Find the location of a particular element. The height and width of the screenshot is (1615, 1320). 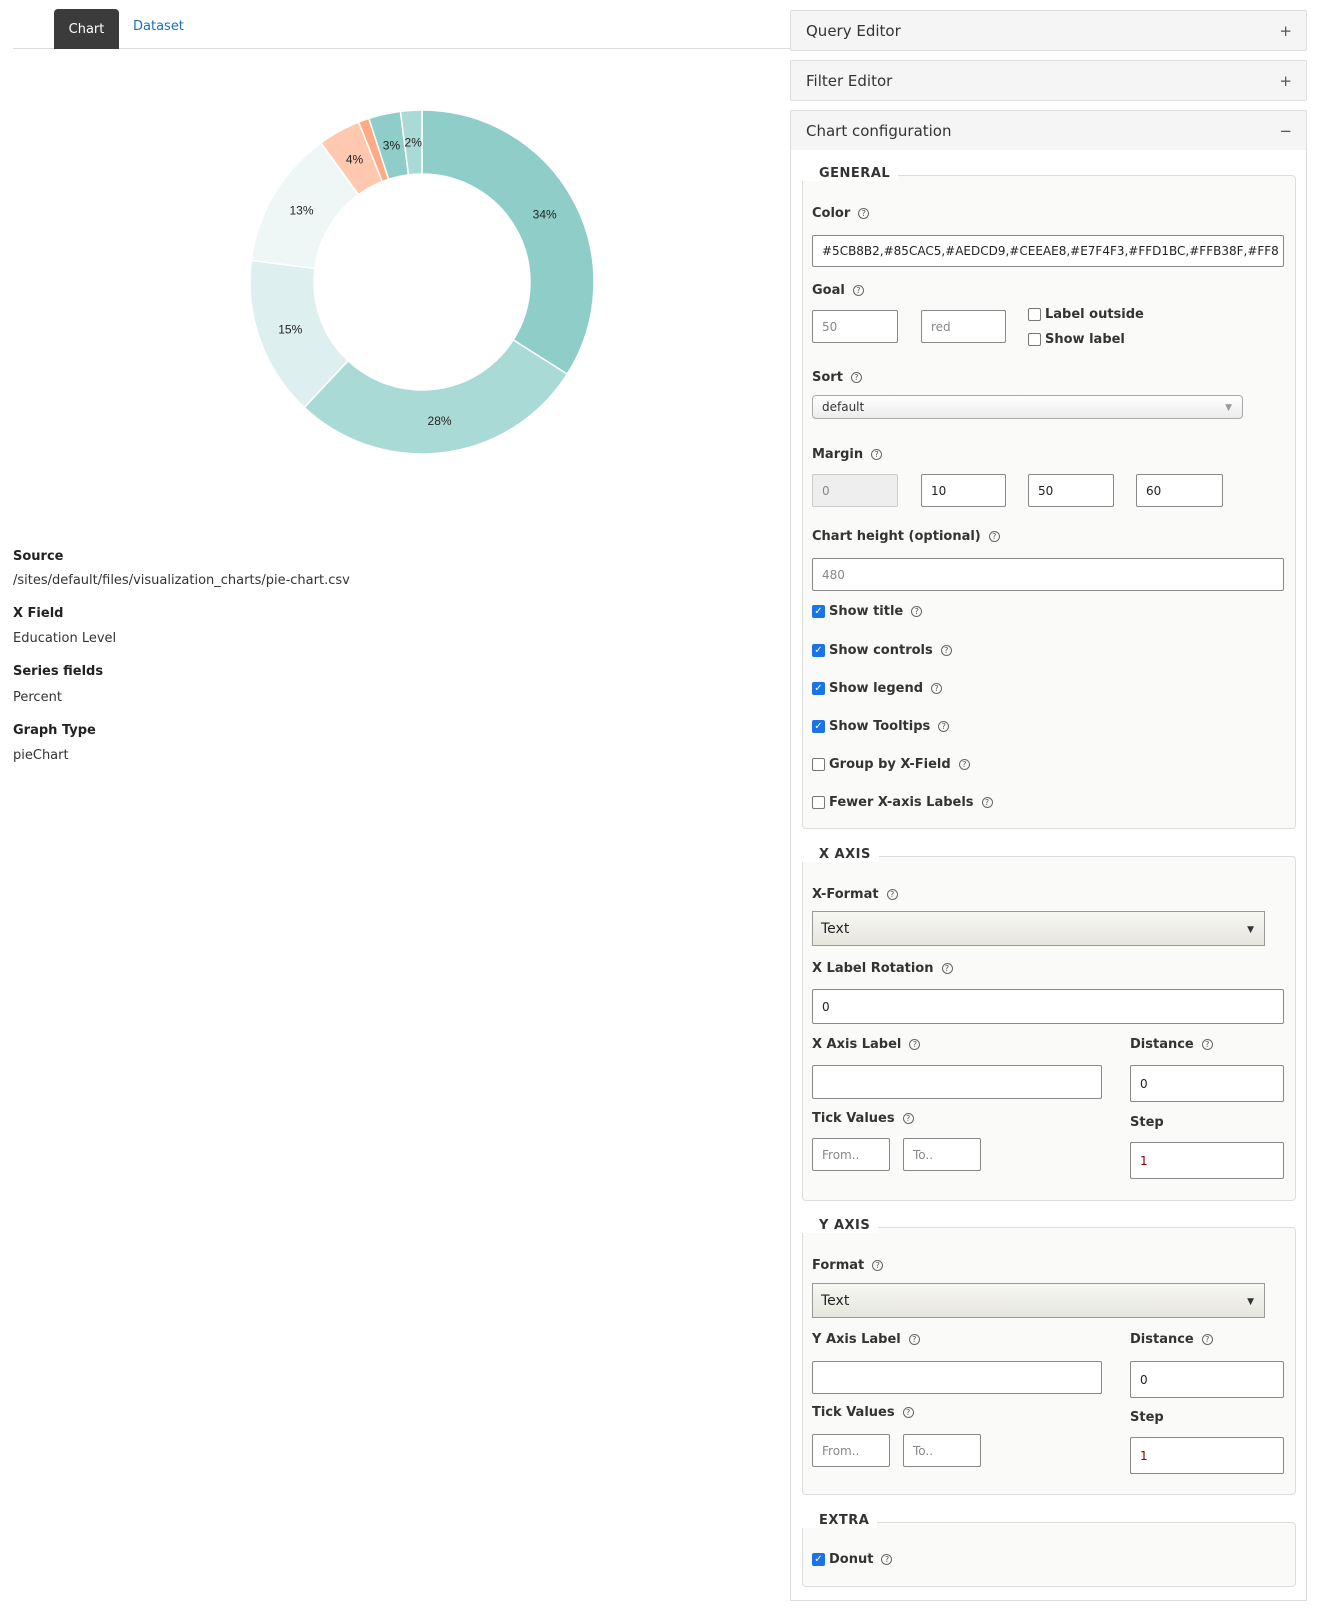

margin-top-input: 0 is located at coordinates (855, 490).